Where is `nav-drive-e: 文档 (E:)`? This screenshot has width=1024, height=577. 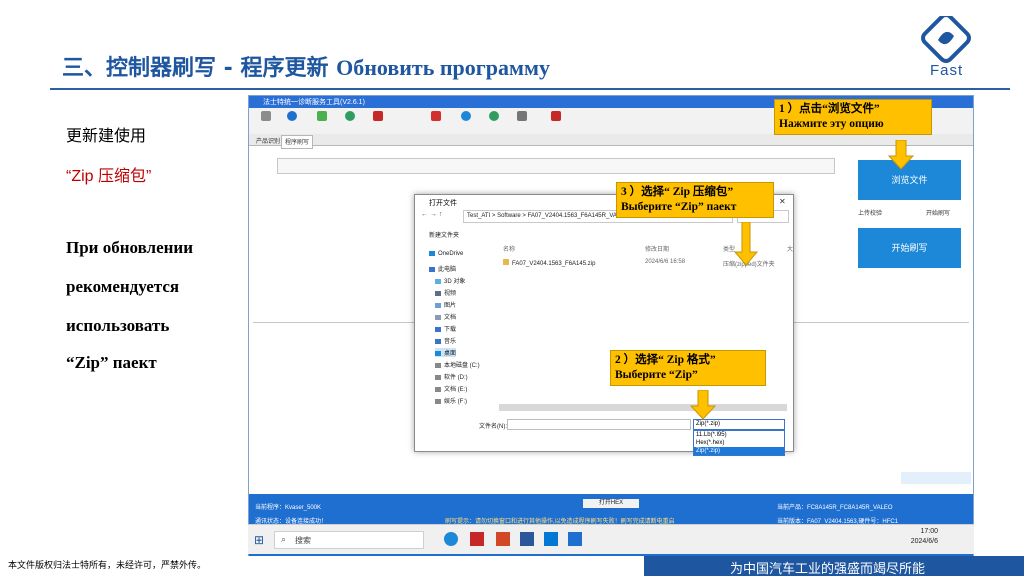
nav-drive-e: 文档 (E:) is located at coordinates (451, 388).